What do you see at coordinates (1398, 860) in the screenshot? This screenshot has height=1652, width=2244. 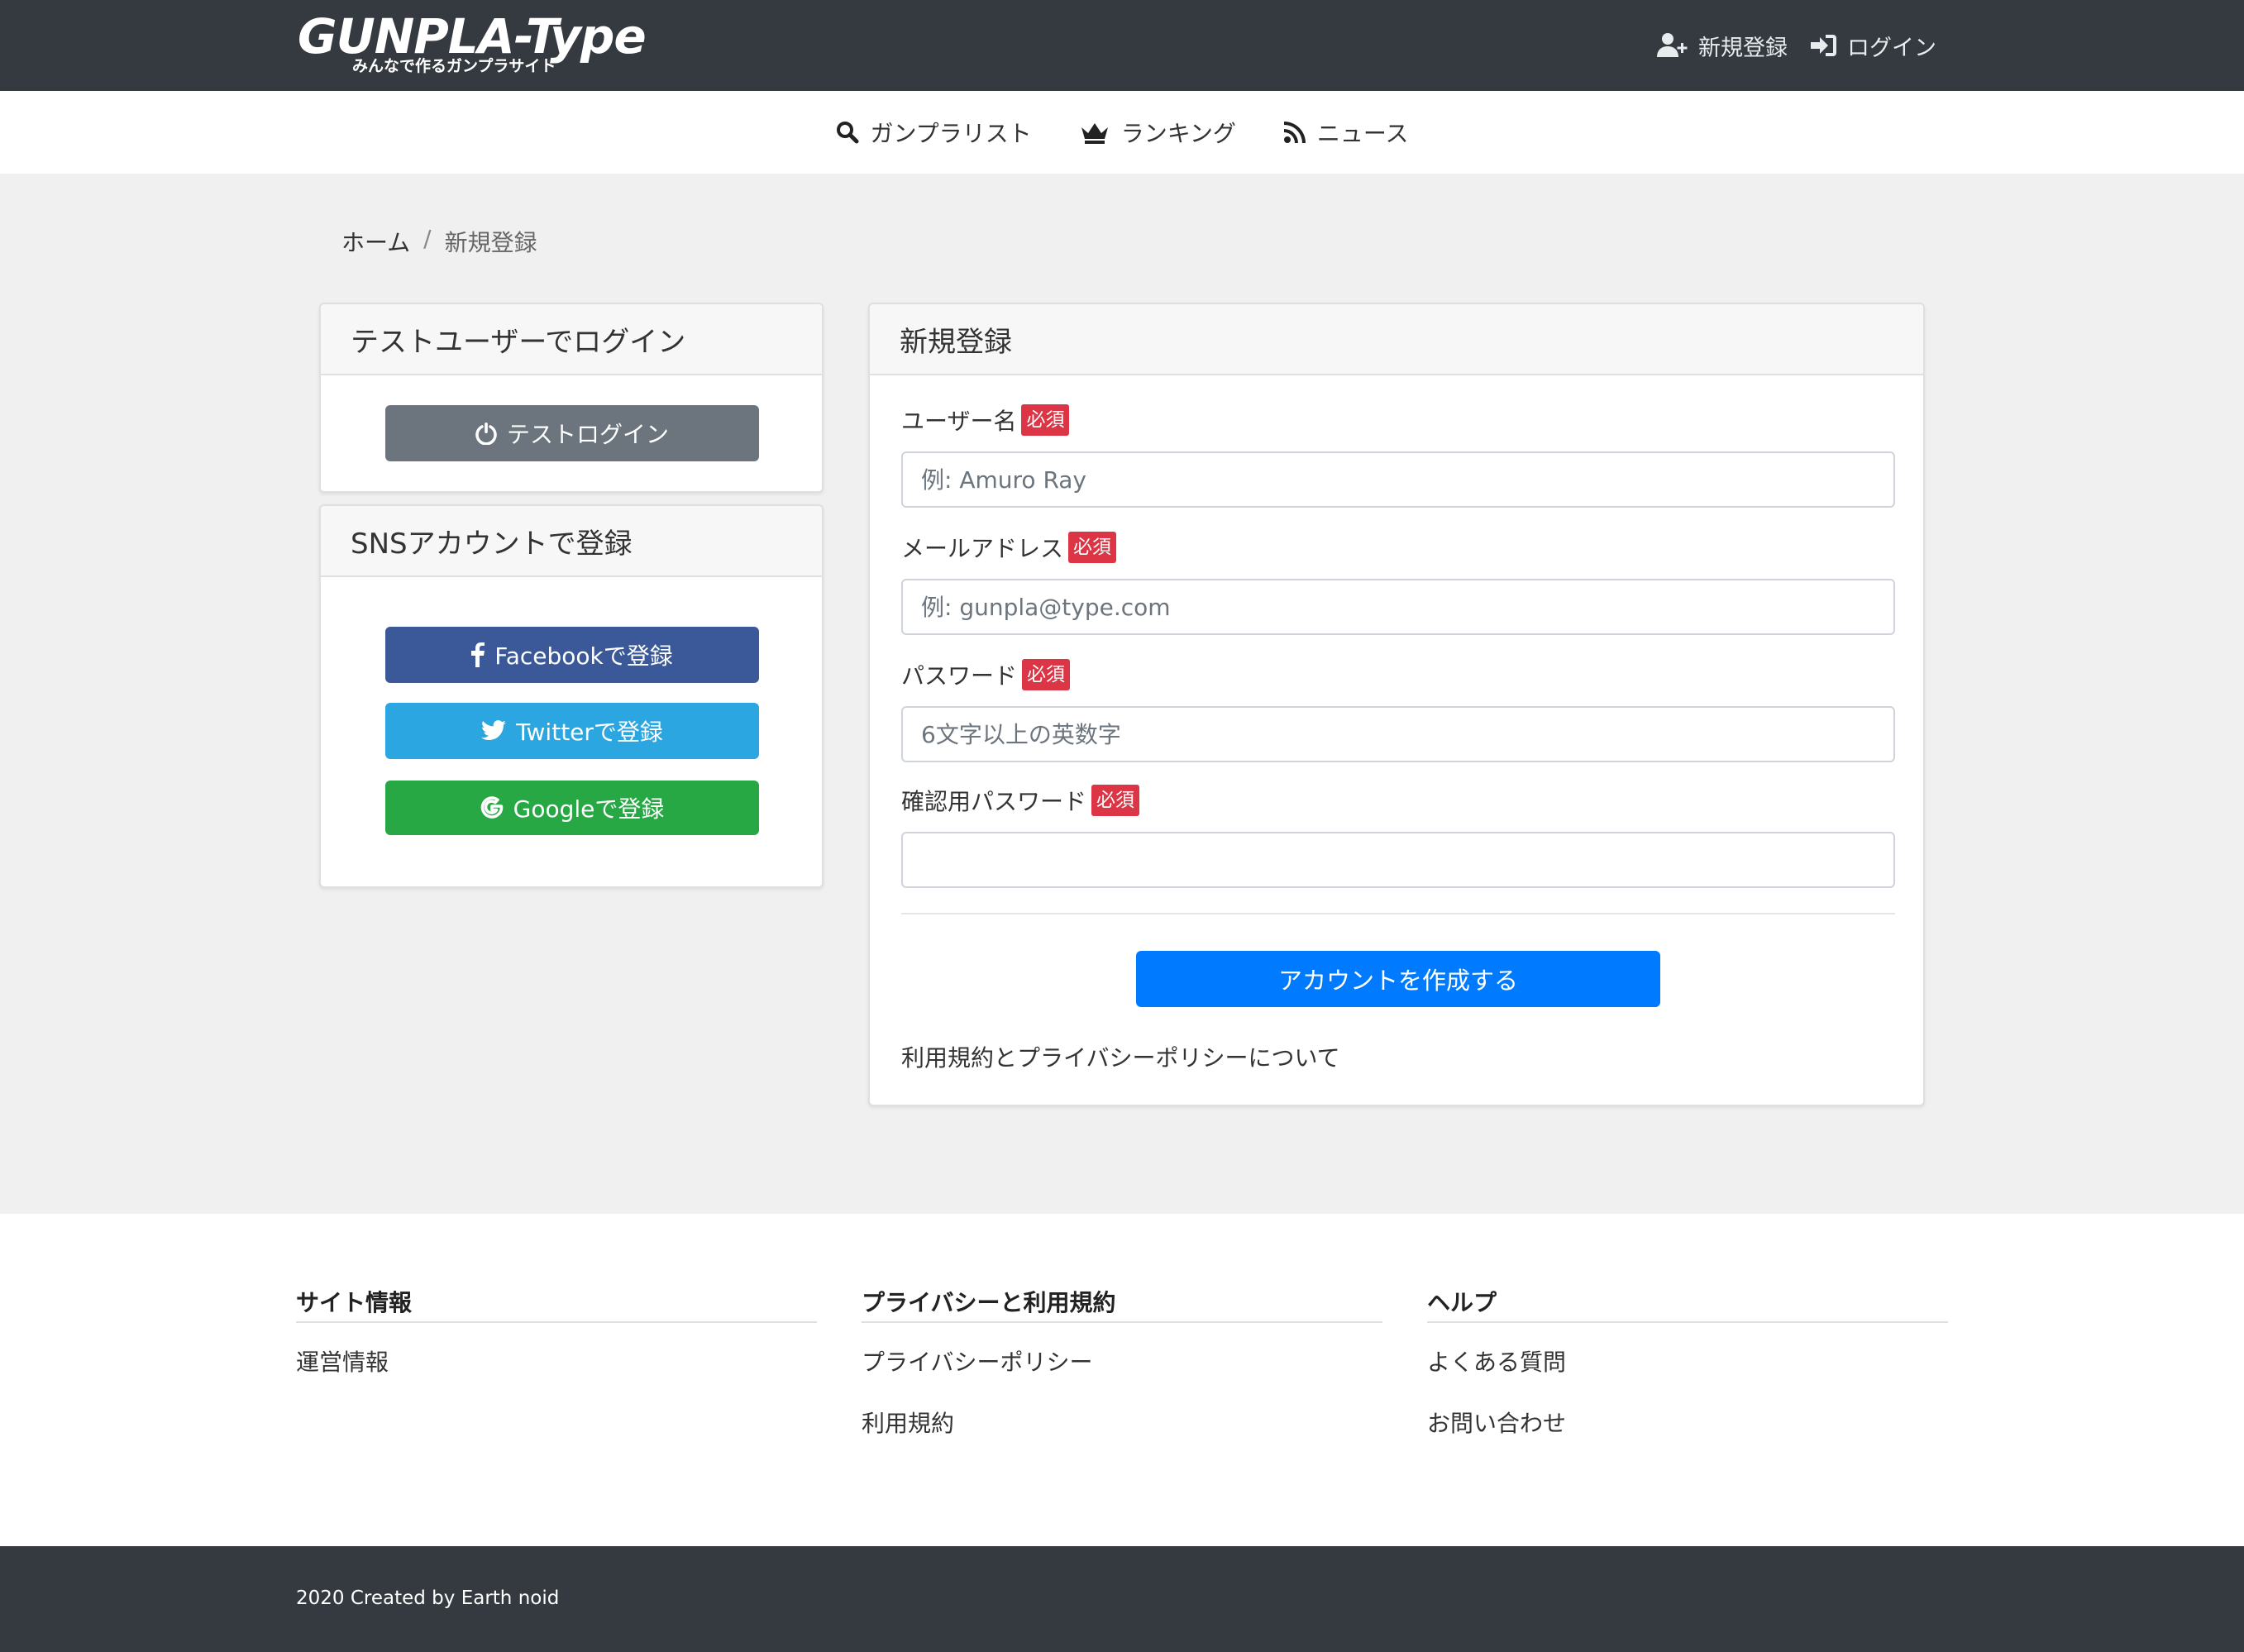 I see `password-confirm-input` at bounding box center [1398, 860].